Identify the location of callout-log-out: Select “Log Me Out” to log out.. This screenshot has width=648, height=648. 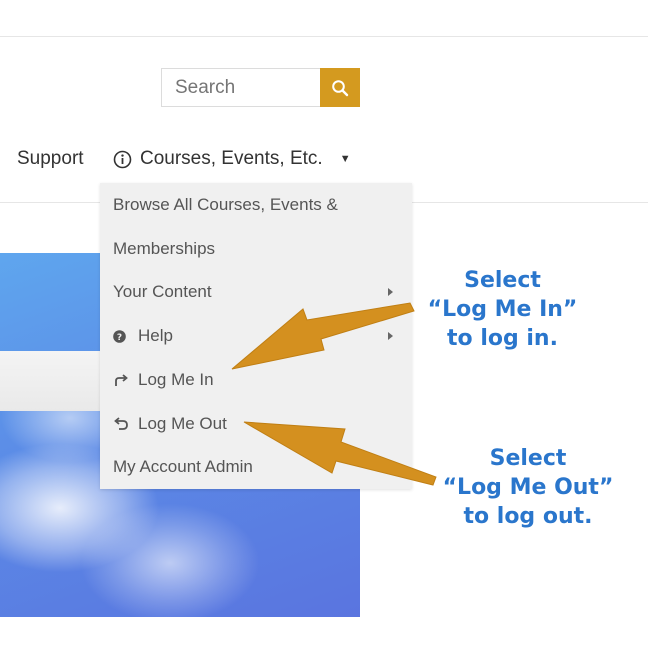
(528, 487).